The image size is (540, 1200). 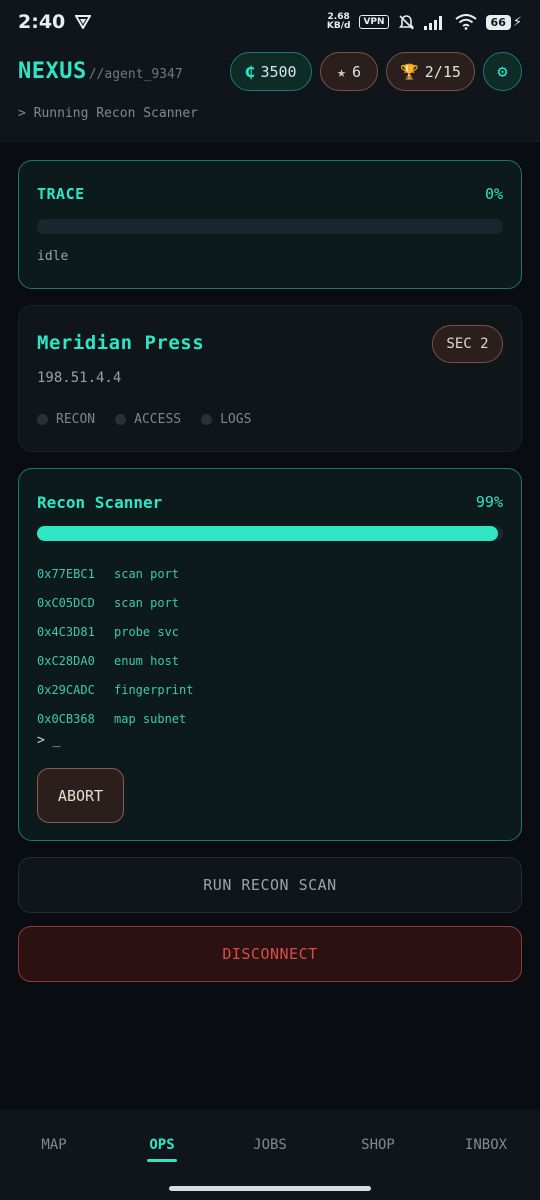 What do you see at coordinates (357, 71) in the screenshot?
I see `reputation-value: 6` at bounding box center [357, 71].